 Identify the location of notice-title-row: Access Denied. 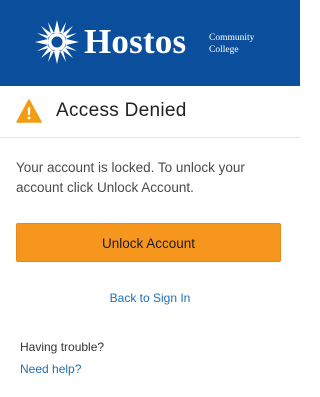
(150, 112).